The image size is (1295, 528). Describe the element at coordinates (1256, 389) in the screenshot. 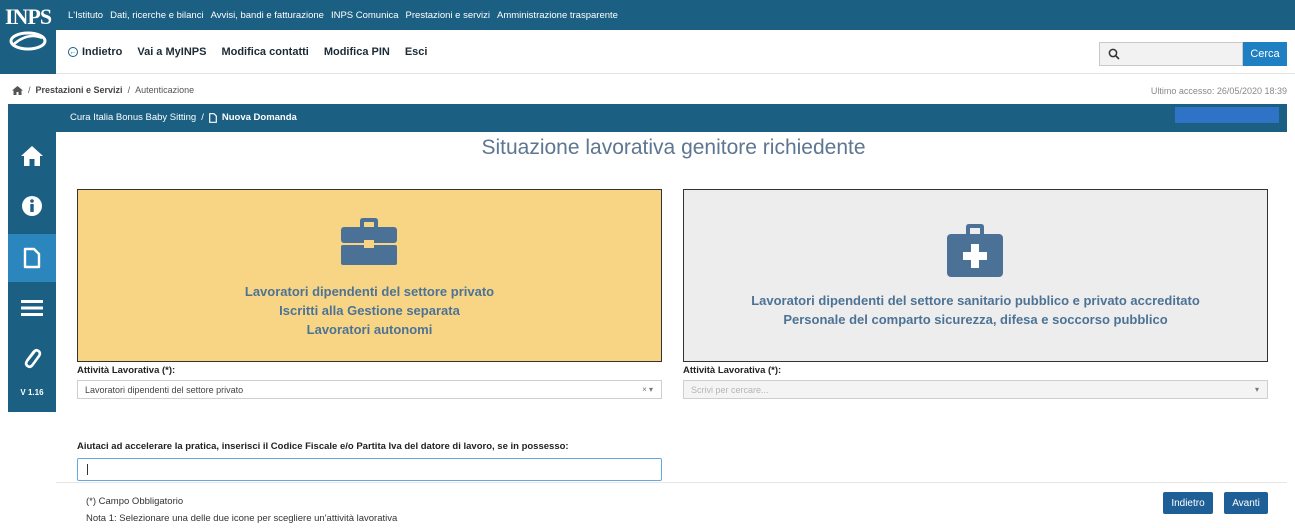

I see `chevron-down-icon: ▾` at that location.